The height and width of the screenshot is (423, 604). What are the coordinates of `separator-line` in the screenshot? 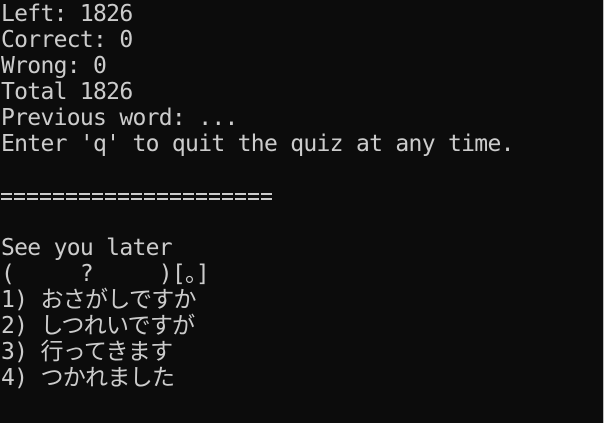 It's located at (257, 196).